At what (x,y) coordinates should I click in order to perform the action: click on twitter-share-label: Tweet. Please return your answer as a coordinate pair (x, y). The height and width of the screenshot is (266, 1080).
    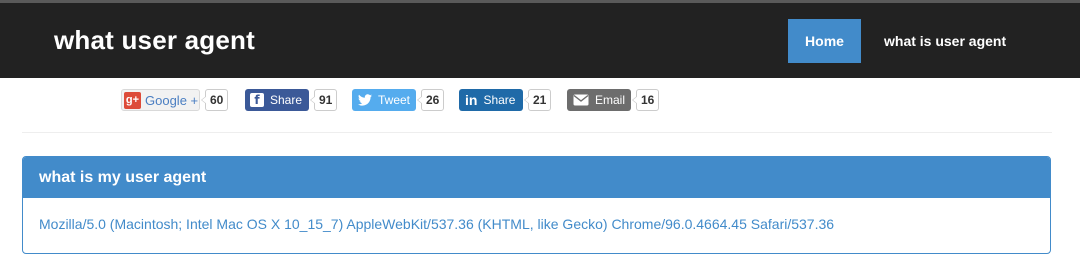
    Looking at the image, I should click on (394, 100).